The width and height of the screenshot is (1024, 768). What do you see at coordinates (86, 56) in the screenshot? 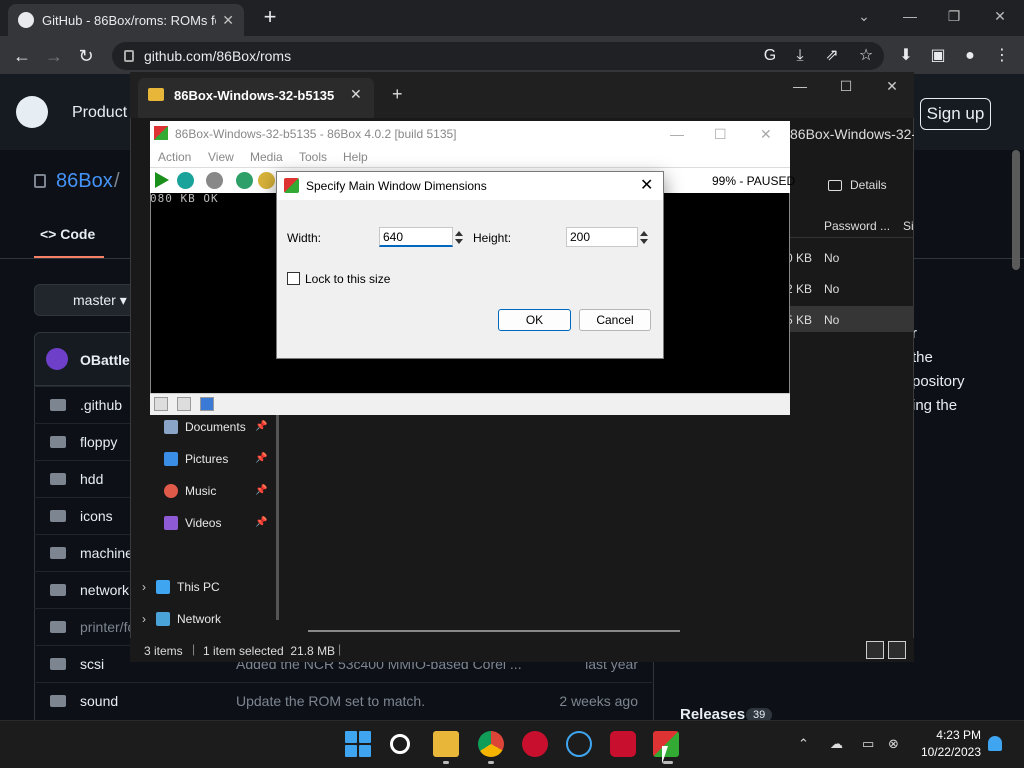
I see `reload-icon: ↻` at bounding box center [86, 56].